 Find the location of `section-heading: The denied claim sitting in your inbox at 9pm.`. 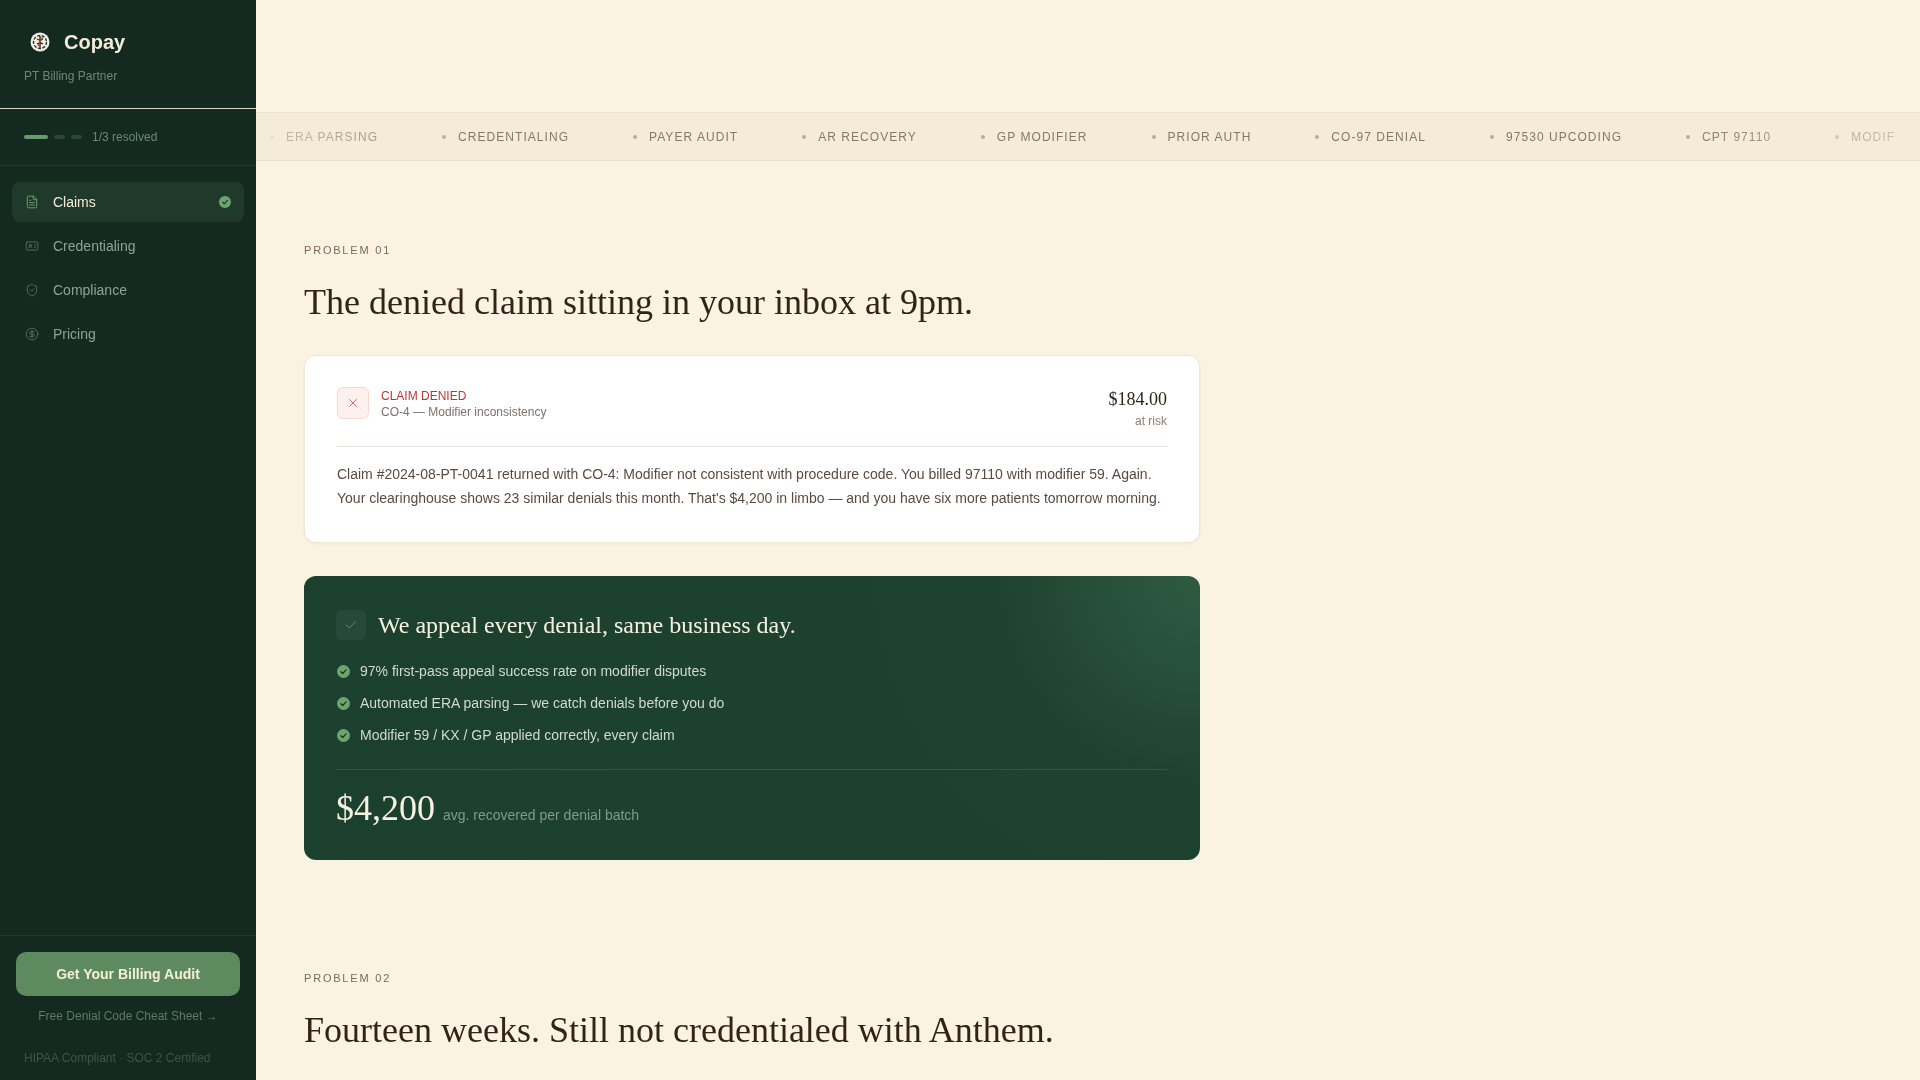

section-heading: The denied claim sitting in your inbox at 9pm. is located at coordinates (639, 302).